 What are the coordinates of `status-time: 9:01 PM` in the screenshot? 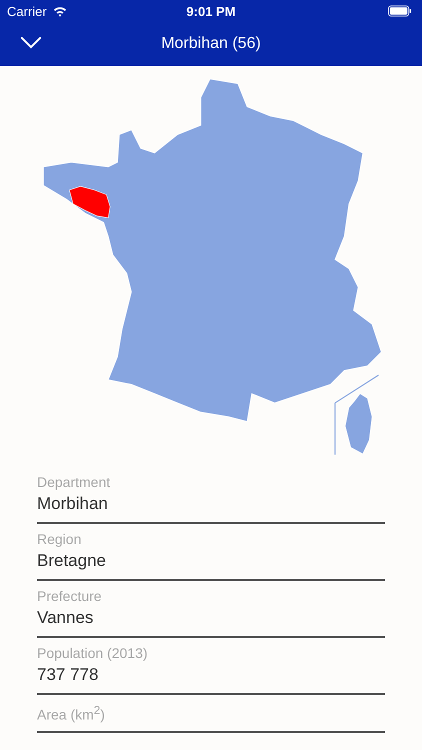 It's located at (211, 11).